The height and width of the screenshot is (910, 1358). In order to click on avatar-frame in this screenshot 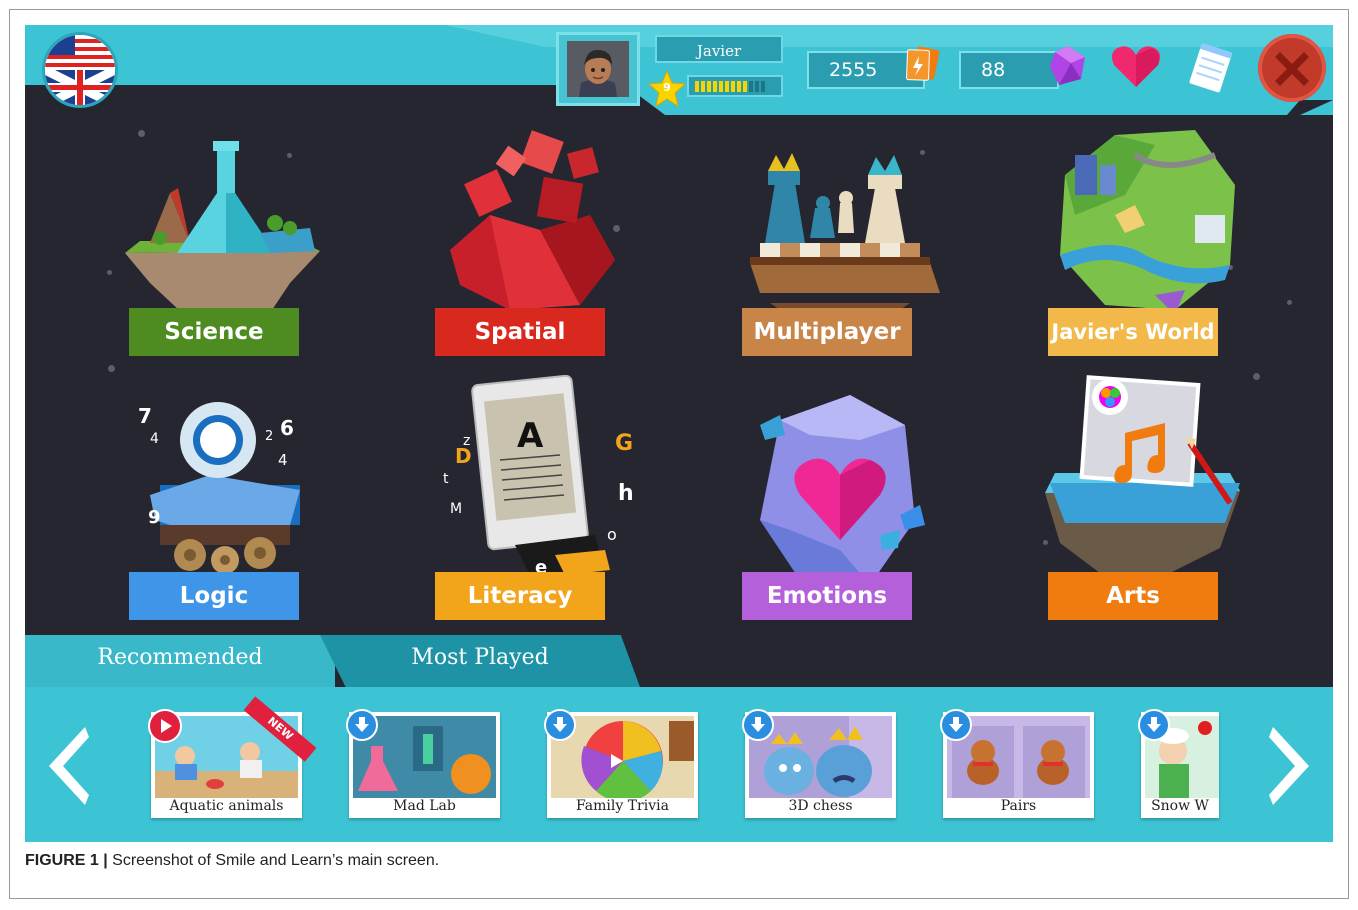, I will do `click(598, 69)`.